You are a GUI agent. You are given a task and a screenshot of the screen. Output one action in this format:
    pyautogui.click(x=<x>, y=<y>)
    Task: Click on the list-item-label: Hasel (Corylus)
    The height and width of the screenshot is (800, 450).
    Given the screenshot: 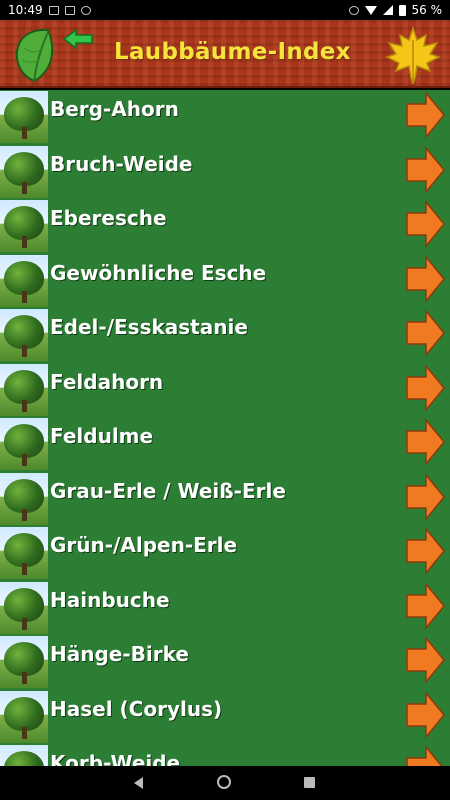 What is the action you would take?
    pyautogui.click(x=136, y=708)
    